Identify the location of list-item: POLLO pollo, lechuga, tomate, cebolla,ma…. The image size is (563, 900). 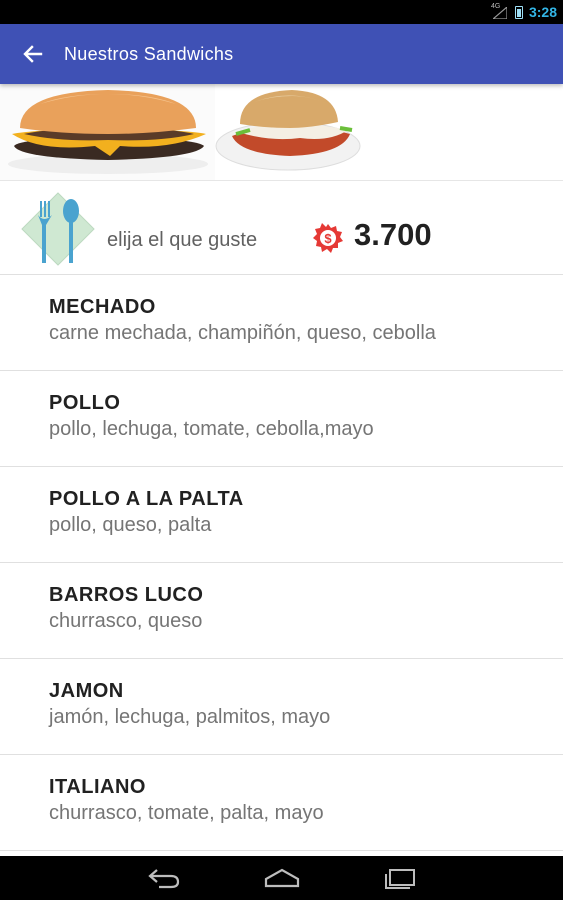
(281, 419).